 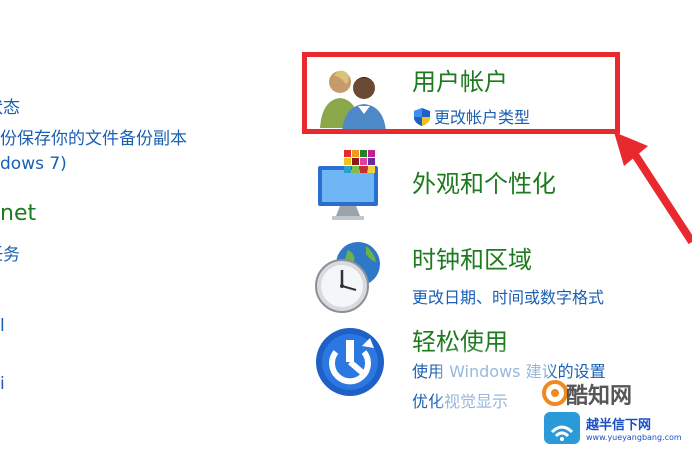 I want to click on clock-region-icon, so click(x=351, y=279).